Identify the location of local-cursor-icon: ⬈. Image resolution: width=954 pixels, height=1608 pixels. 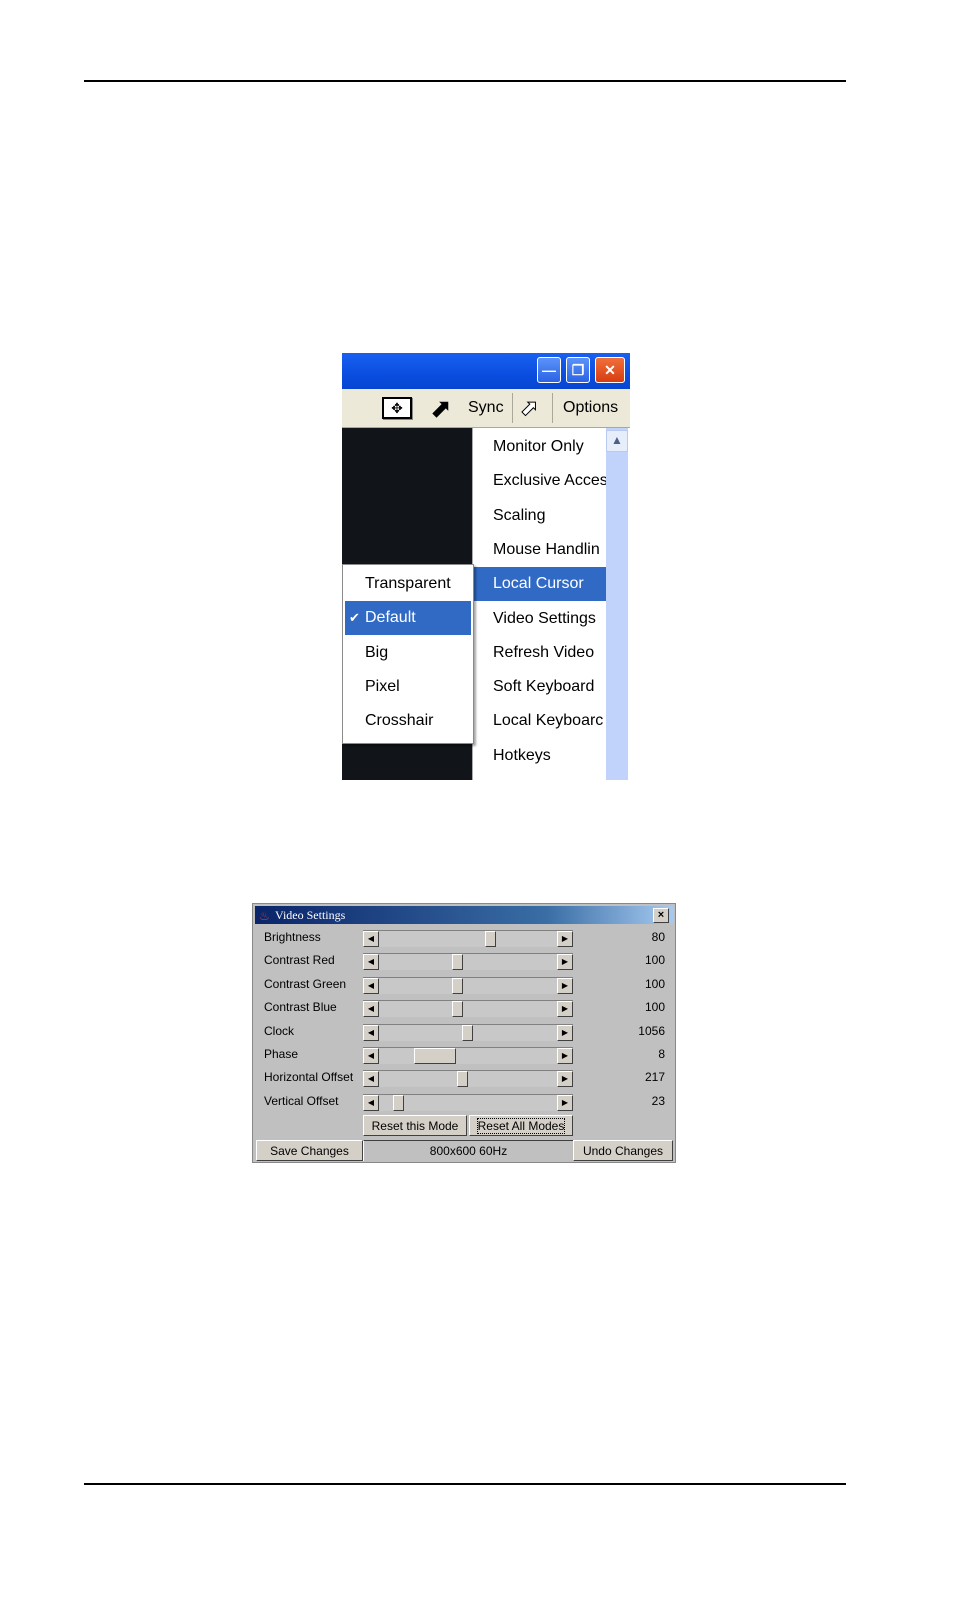
(528, 408).